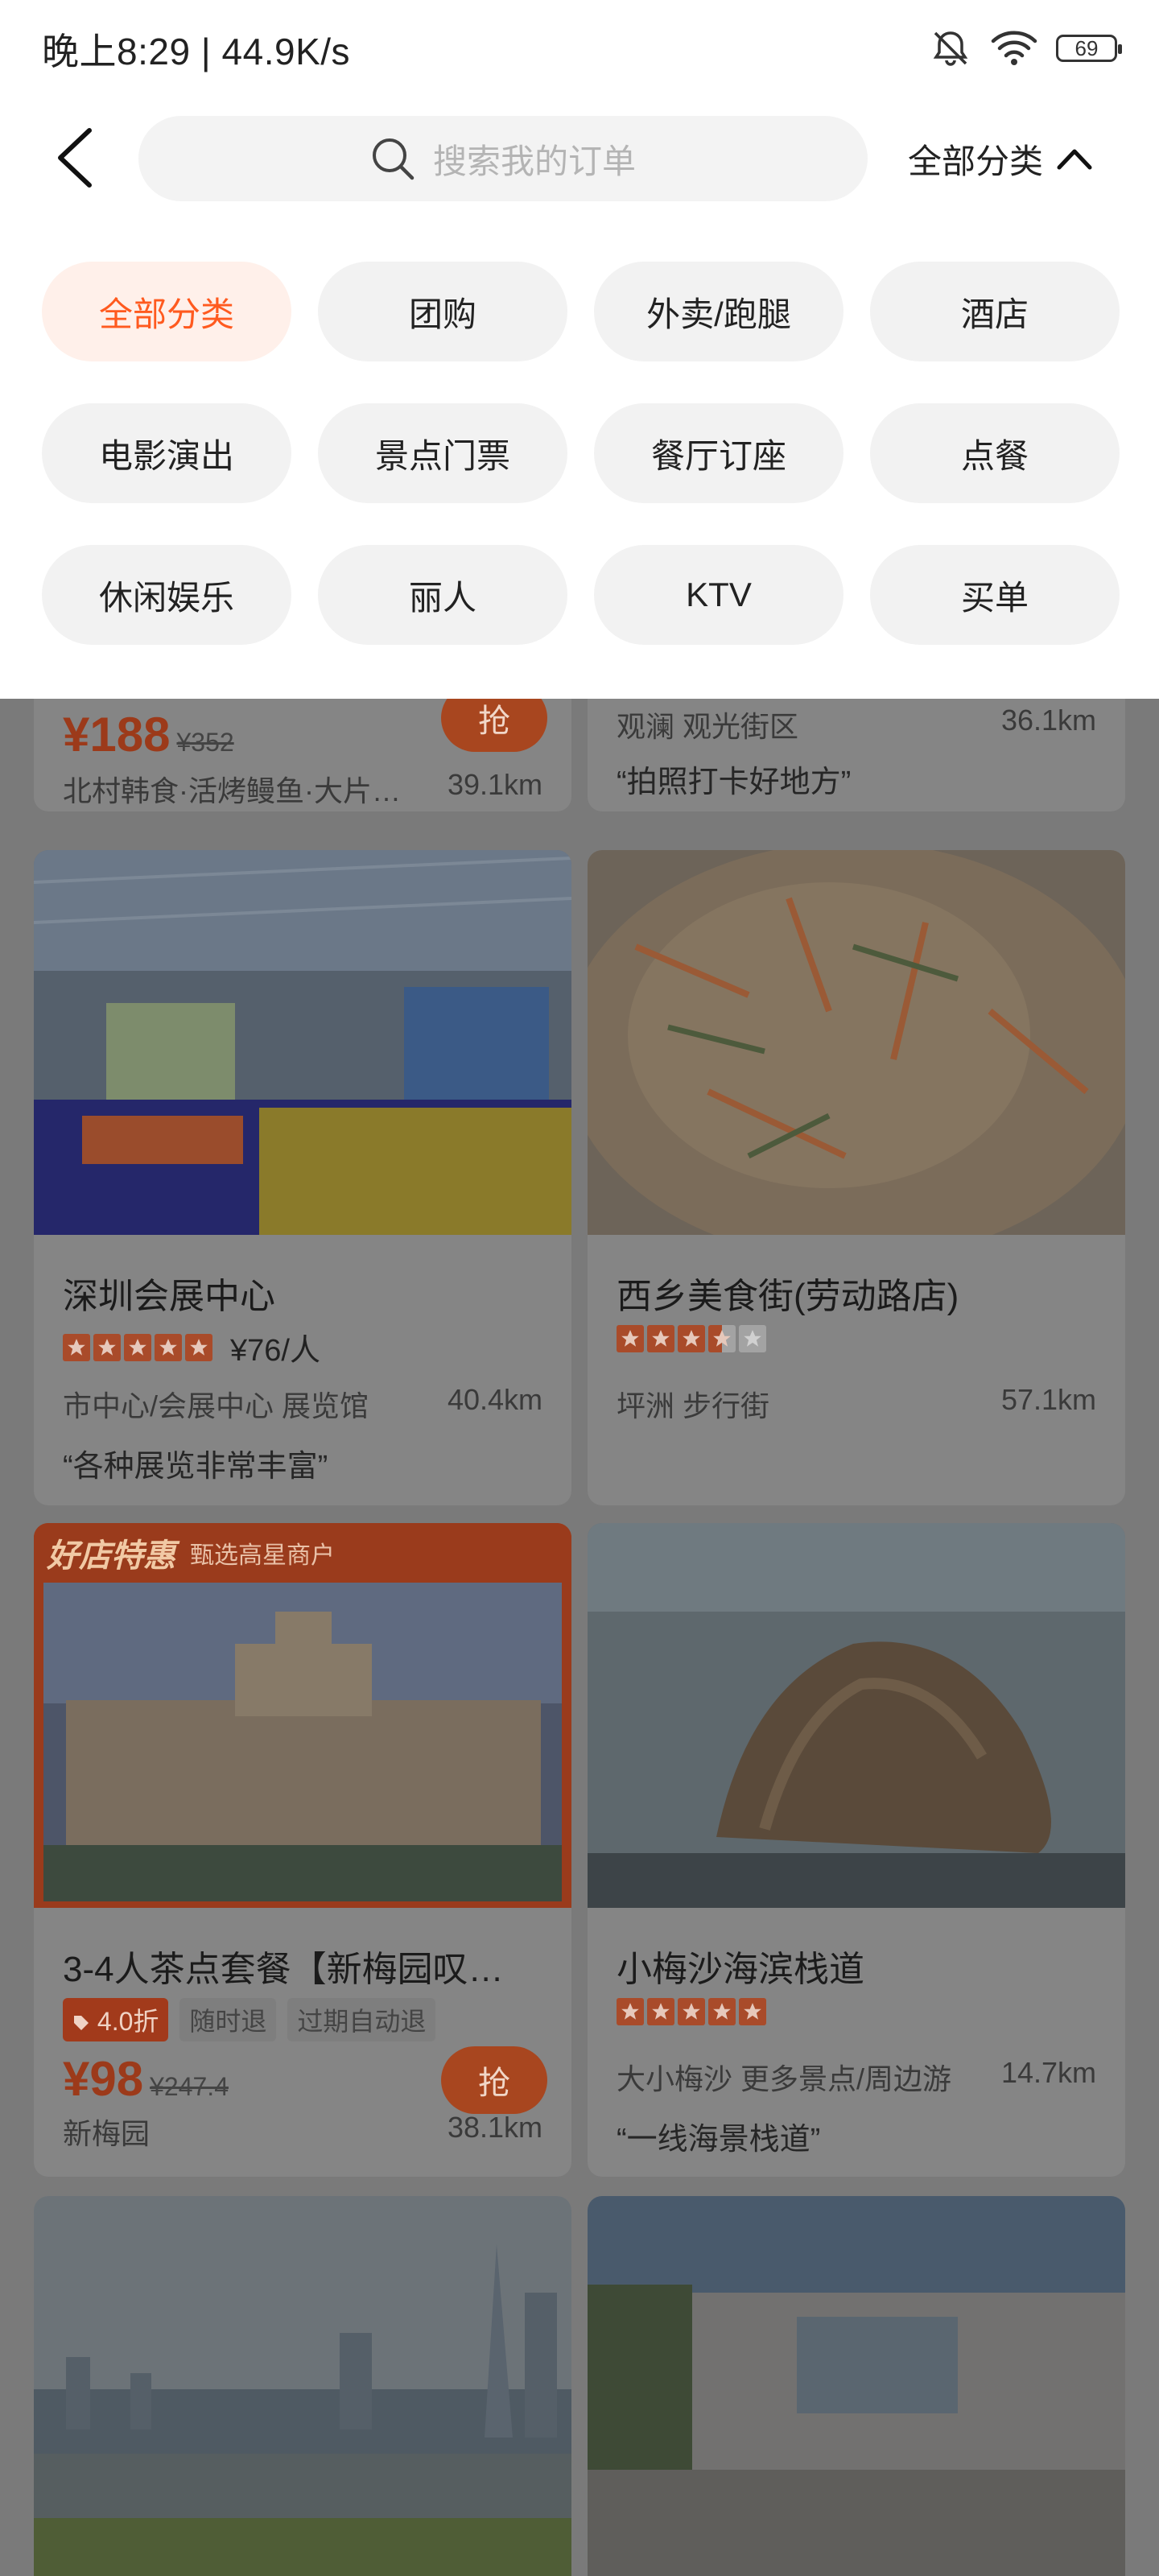  Describe the element at coordinates (195, 1467) in the screenshot. I see `place-quote: “各种展览非常丰富”` at that location.